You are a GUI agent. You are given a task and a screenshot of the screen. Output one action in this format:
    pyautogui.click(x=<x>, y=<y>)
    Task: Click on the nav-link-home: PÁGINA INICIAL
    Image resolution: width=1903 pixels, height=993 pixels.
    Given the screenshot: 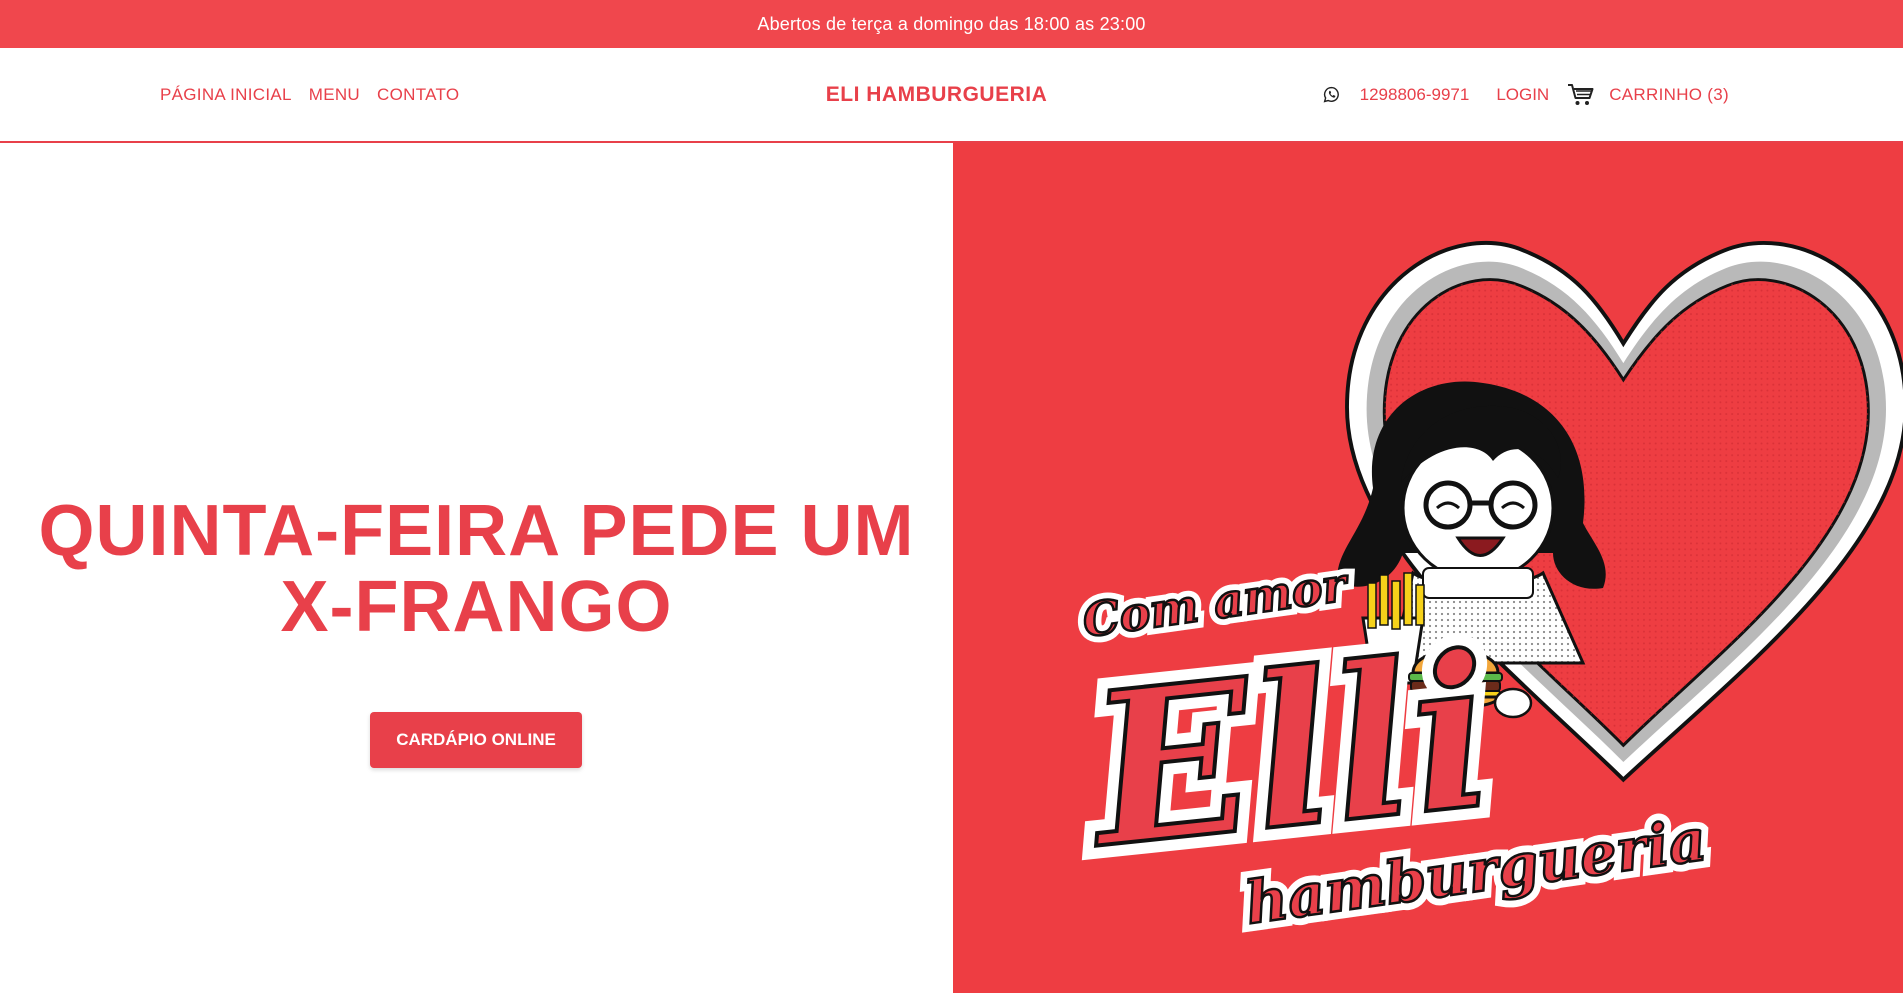 What is the action you would take?
    pyautogui.click(x=226, y=95)
    